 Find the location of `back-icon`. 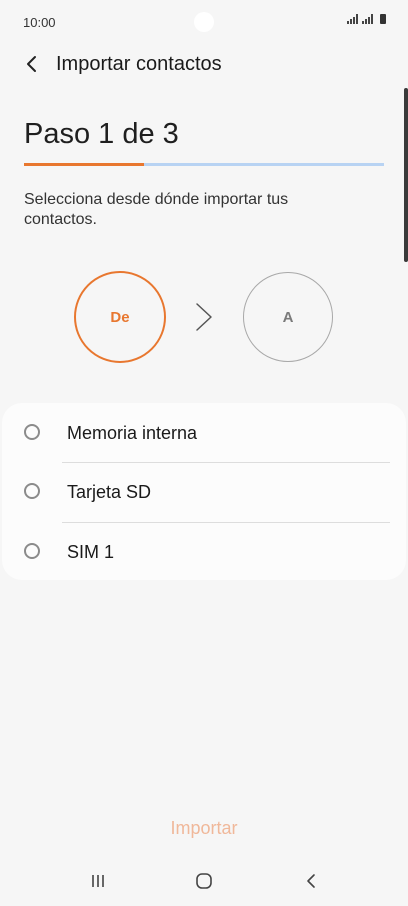

back-icon is located at coordinates (311, 881).